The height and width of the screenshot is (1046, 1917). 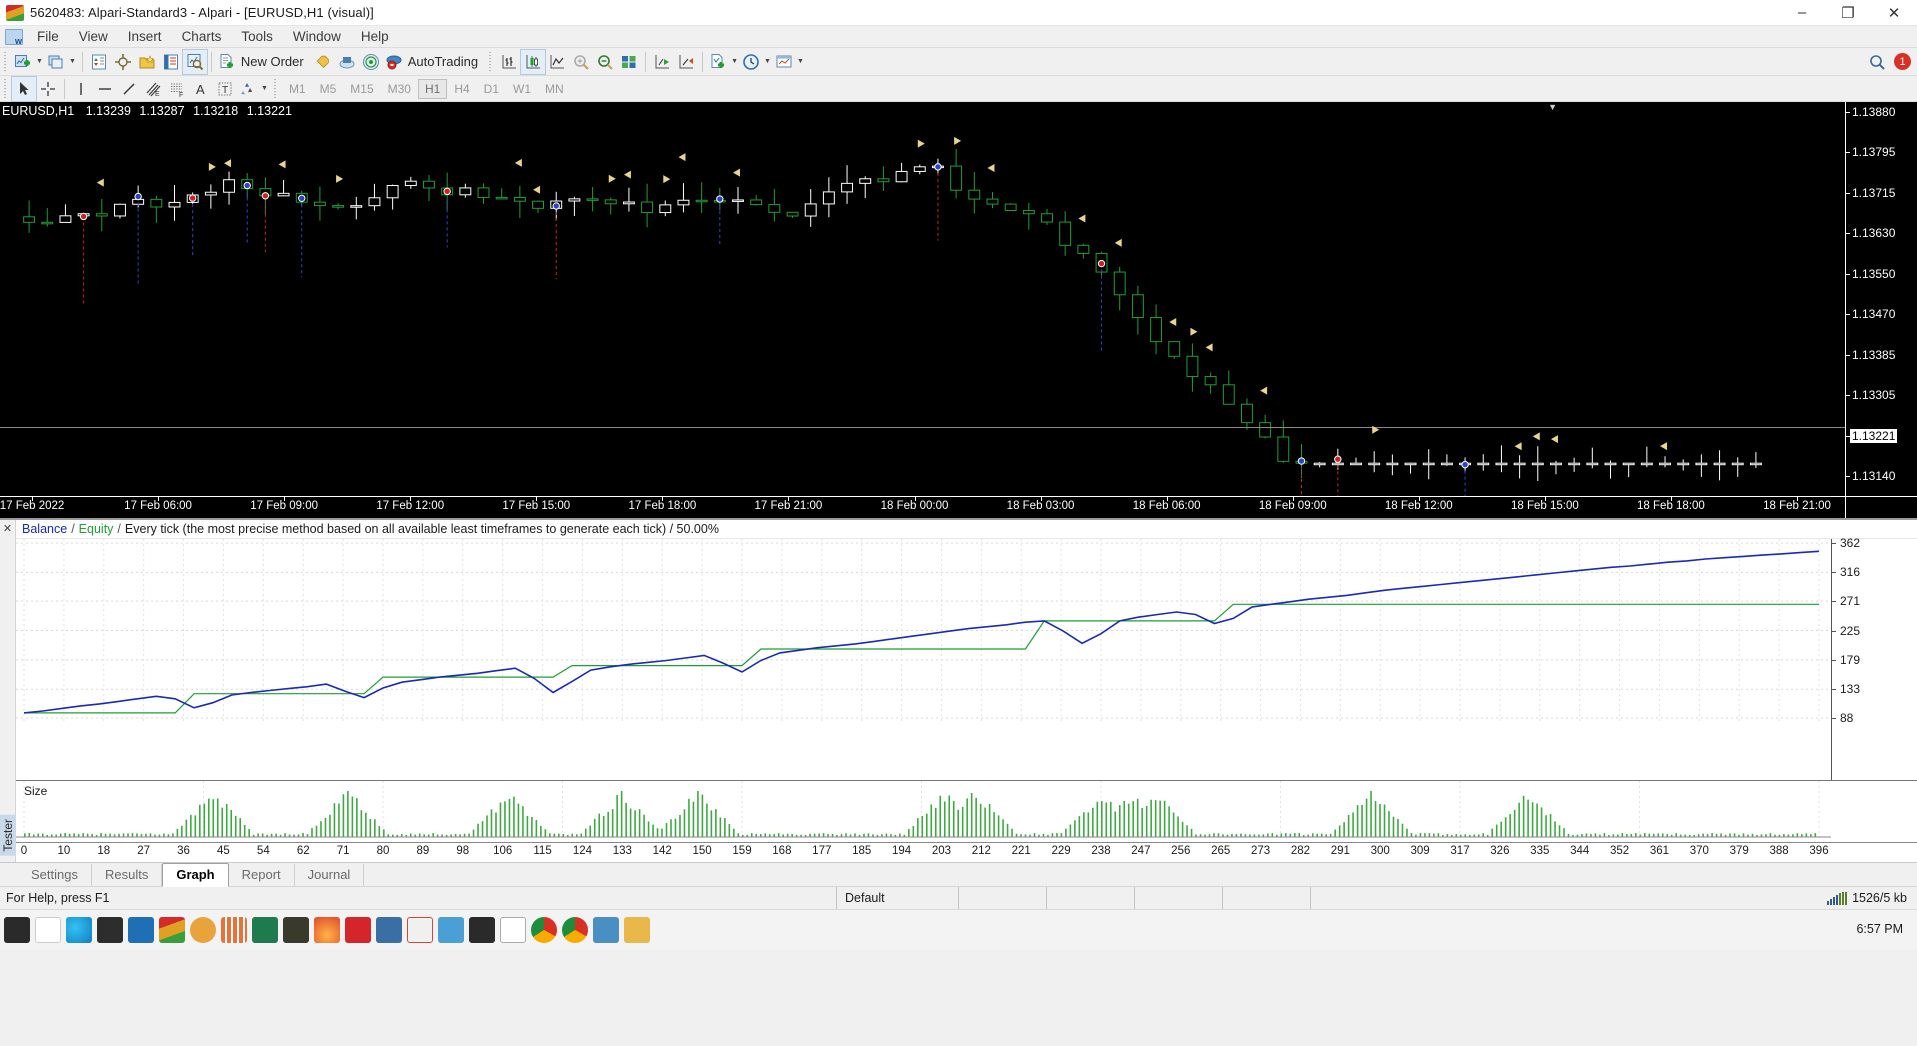 I want to click on tab-graph: Graph, so click(x=195, y=875).